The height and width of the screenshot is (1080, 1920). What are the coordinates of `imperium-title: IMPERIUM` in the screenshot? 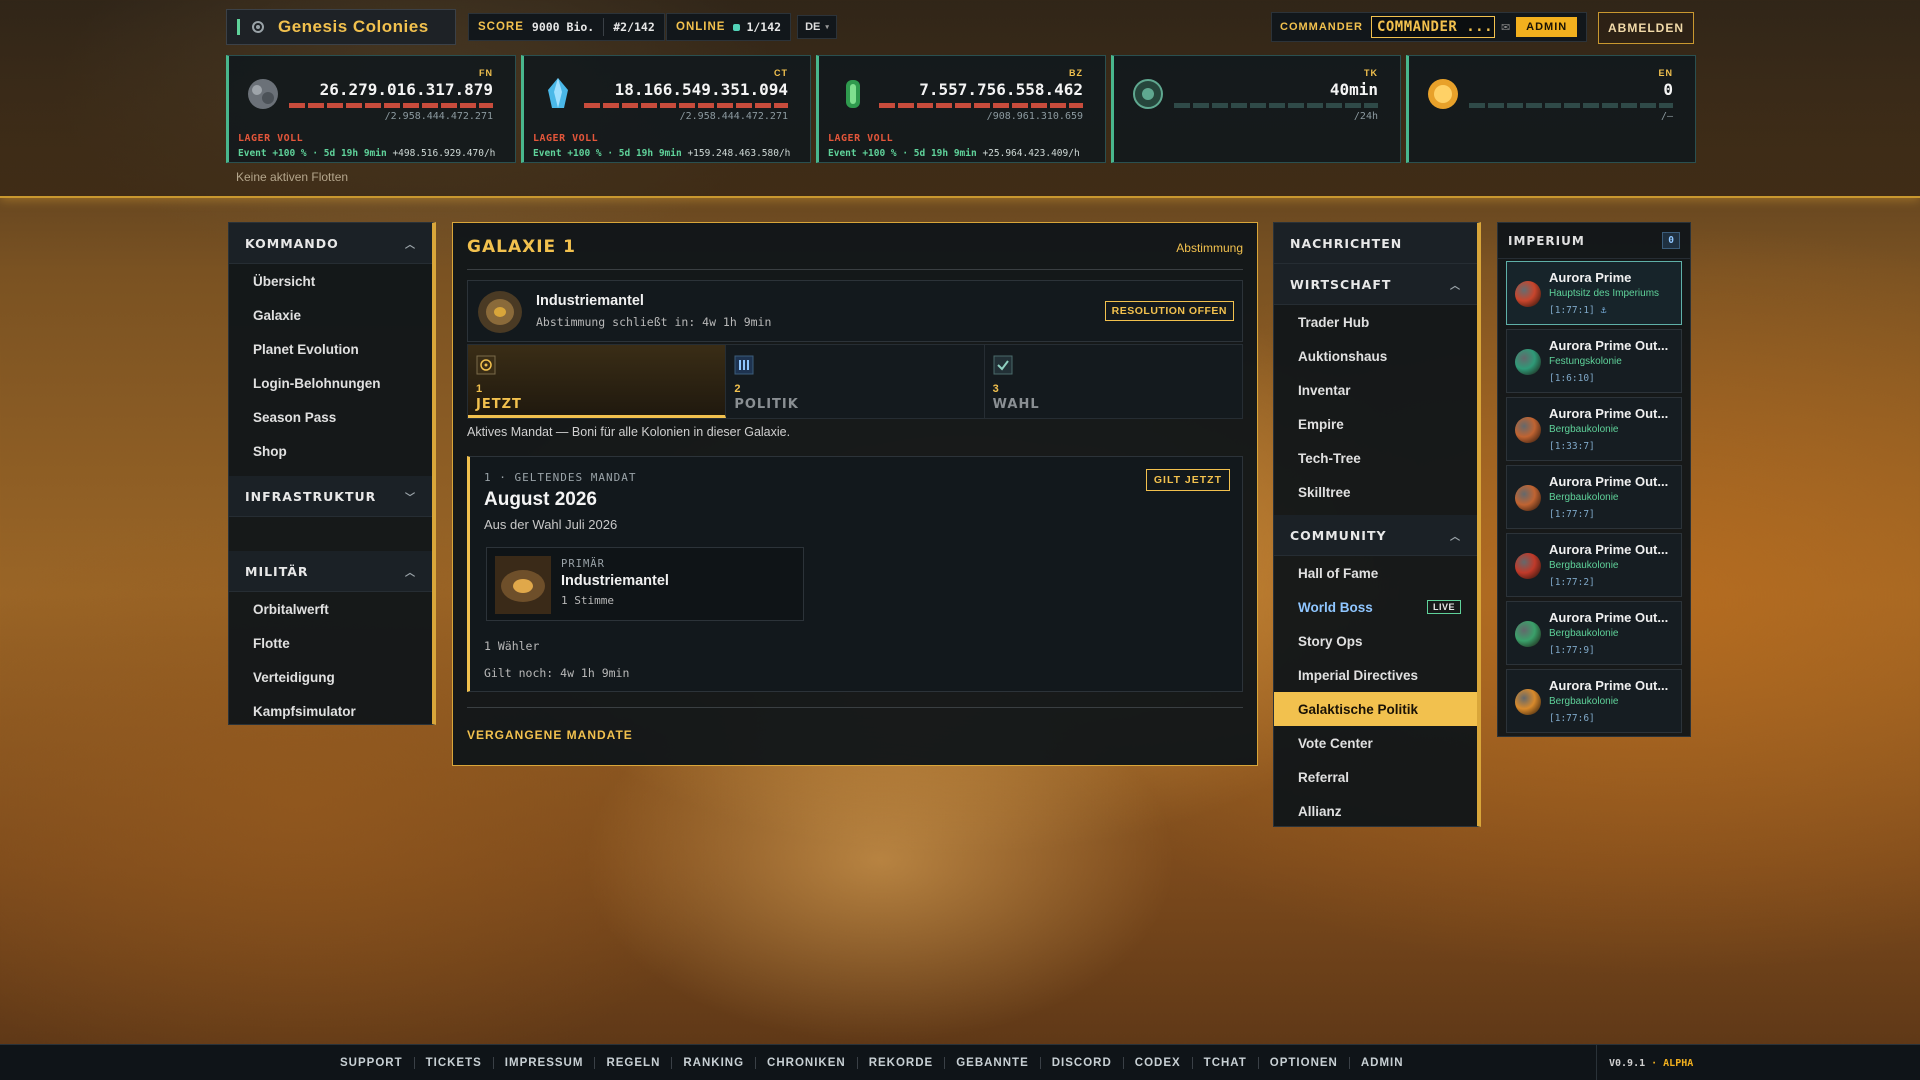 It's located at (1546, 240).